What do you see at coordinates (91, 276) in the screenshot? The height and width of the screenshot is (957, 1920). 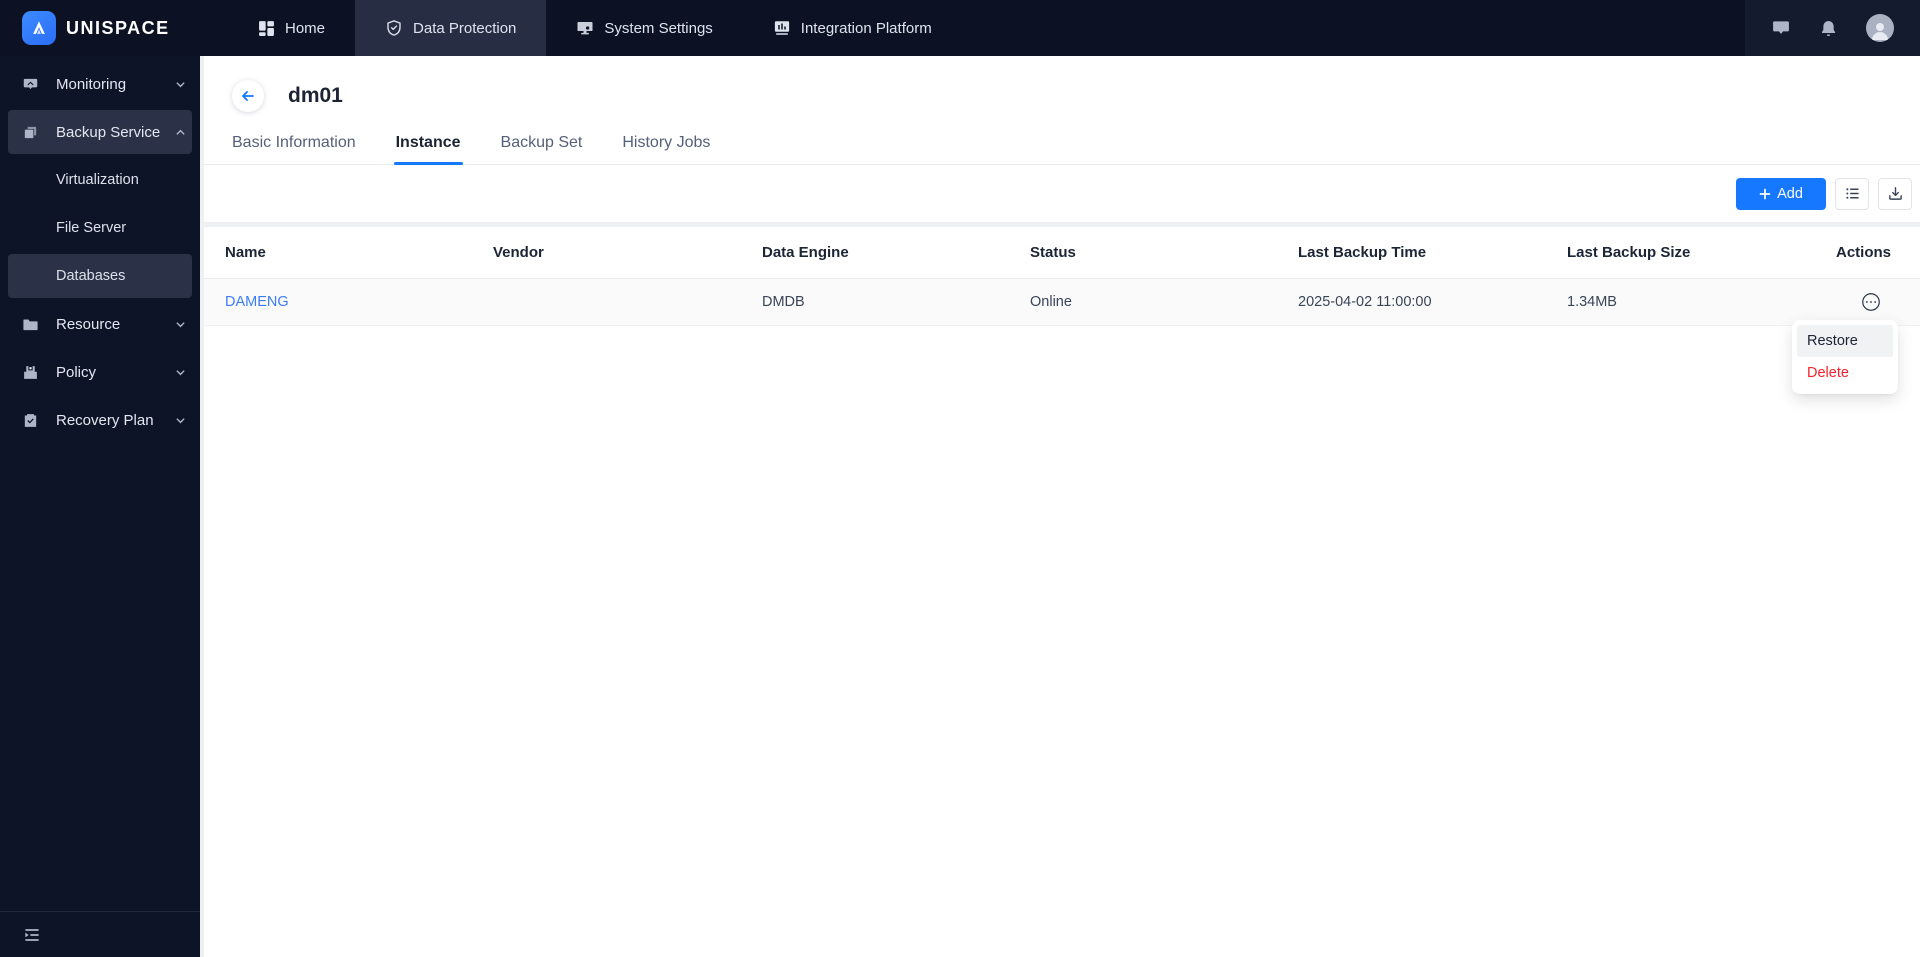 I see `sidebar-label: Databases` at bounding box center [91, 276].